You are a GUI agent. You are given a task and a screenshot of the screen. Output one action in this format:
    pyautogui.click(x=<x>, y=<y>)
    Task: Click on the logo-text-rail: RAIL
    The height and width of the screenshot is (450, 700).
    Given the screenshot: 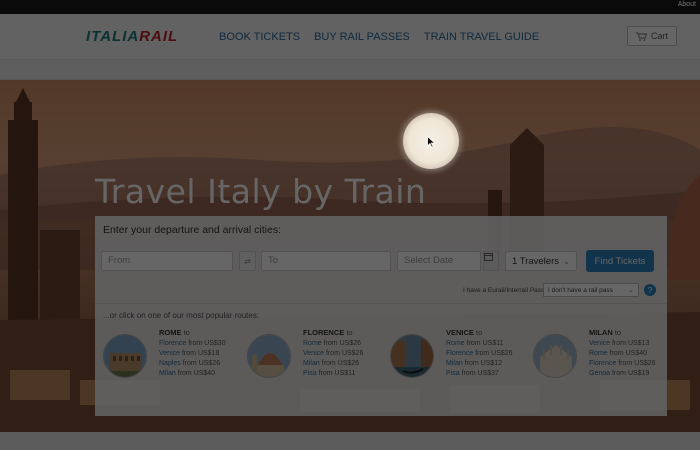 What is the action you would take?
    pyautogui.click(x=159, y=36)
    